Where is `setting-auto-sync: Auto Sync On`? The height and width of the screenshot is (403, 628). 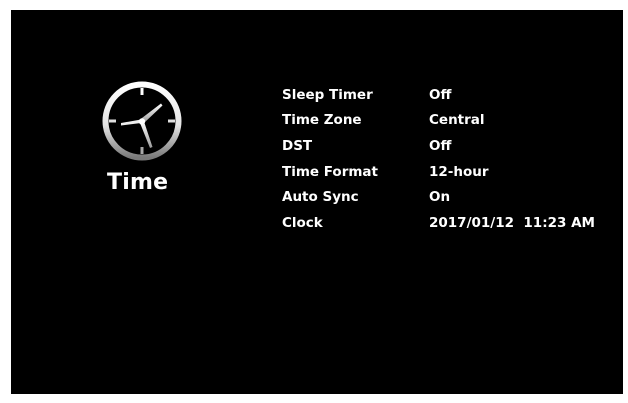 setting-auto-sync: Auto Sync On is located at coordinates (438, 197).